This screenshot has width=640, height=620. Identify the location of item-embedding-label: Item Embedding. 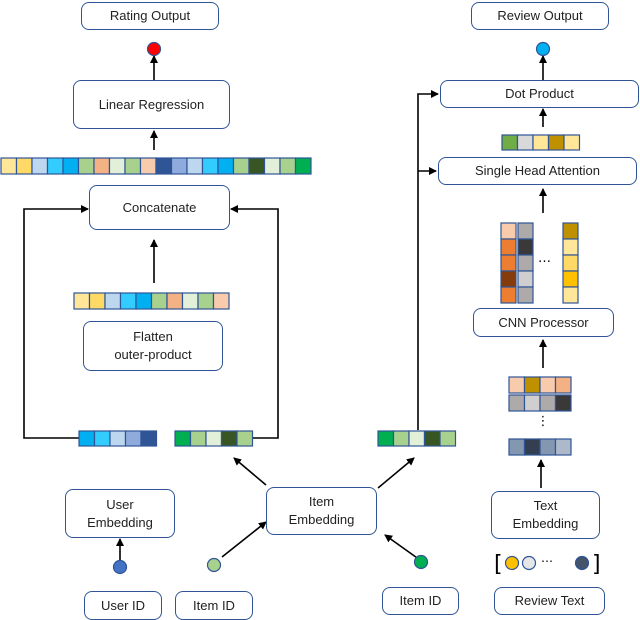
(321, 510).